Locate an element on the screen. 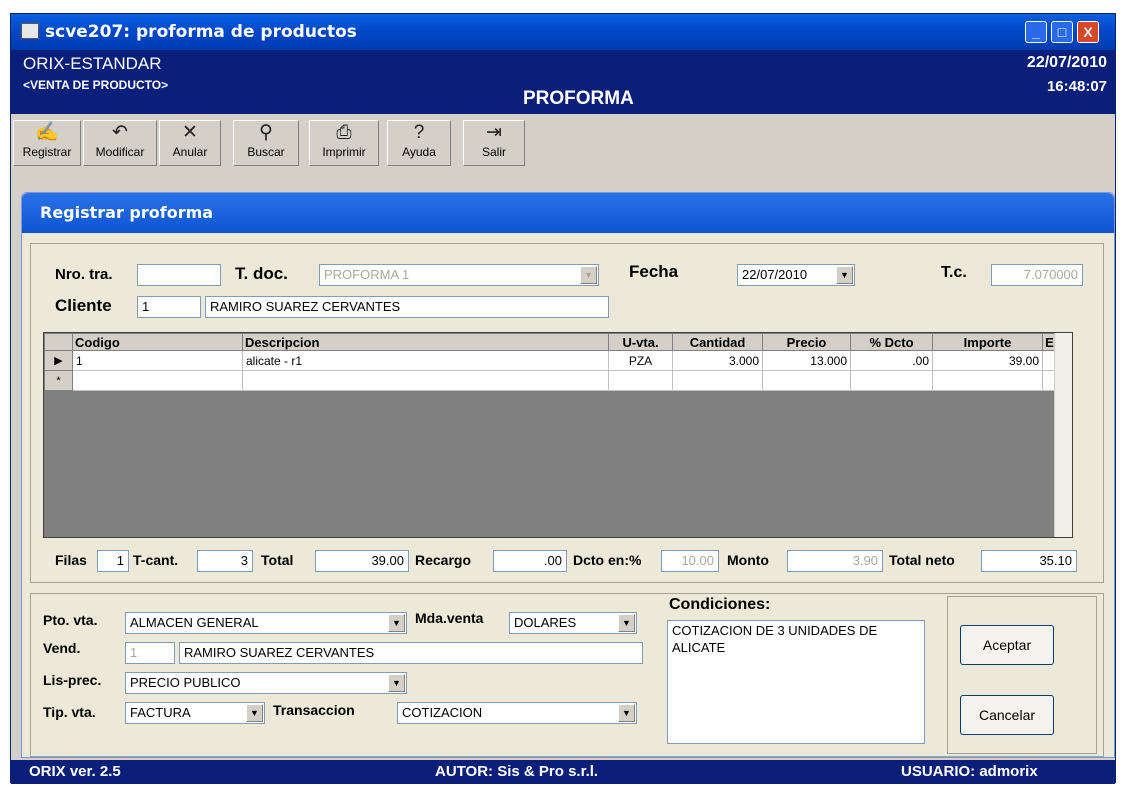 This screenshot has height=787, width=1126. cell-precio: 13.000 is located at coordinates (806, 360).